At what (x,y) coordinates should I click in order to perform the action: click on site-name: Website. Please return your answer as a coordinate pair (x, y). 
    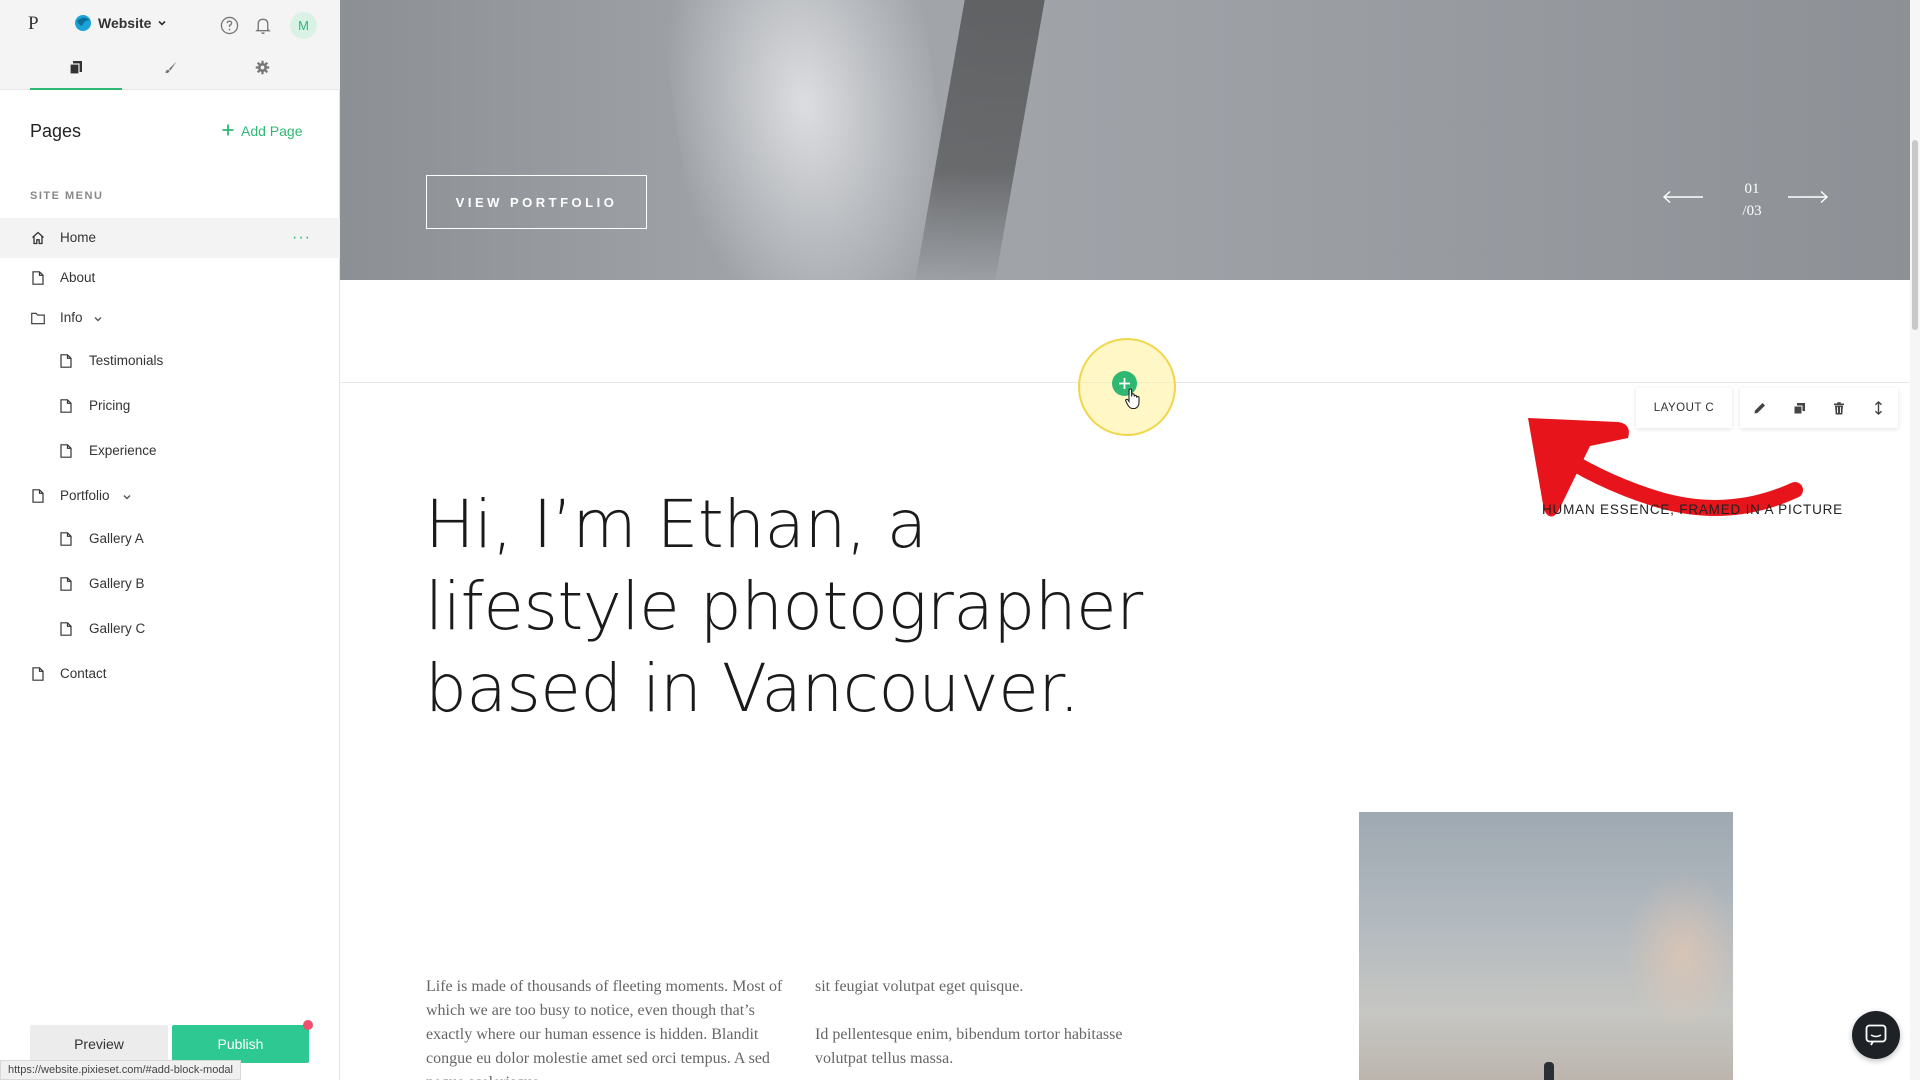
    Looking at the image, I should click on (125, 23).